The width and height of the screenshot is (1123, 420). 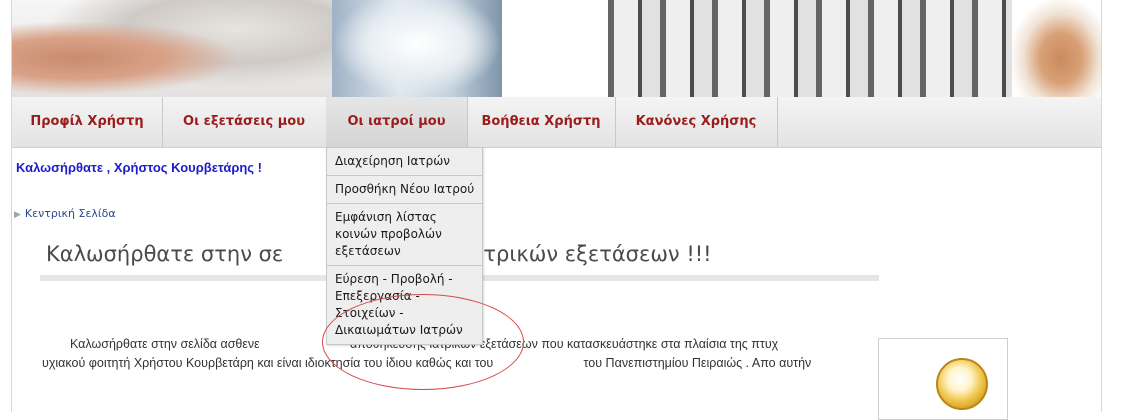 What do you see at coordinates (87, 122) in the screenshot?
I see `nav-item-profile: Προφίλ Χρήστη` at bounding box center [87, 122].